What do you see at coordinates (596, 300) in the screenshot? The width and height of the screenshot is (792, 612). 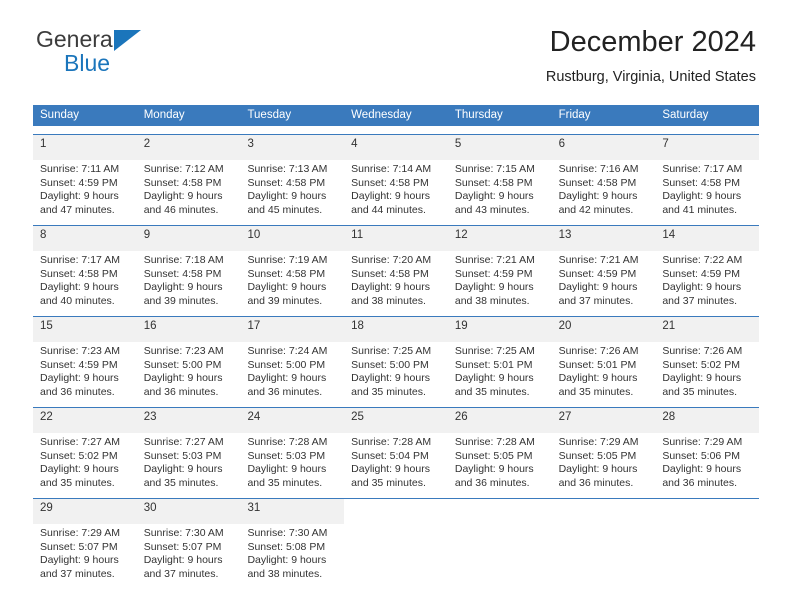 I see `daylight-text-line2: and 37 minutes.` at bounding box center [596, 300].